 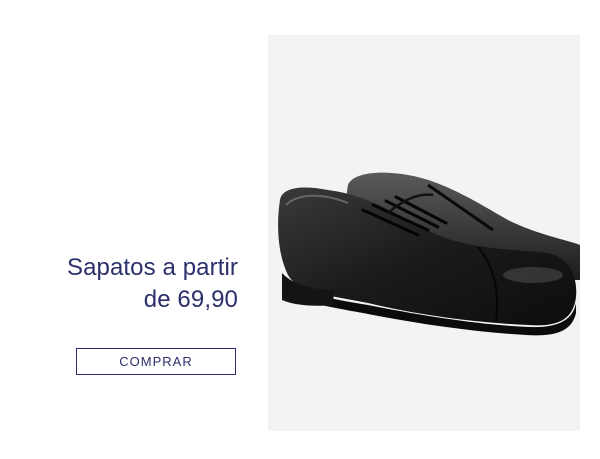 What do you see at coordinates (152, 267) in the screenshot?
I see `headline-line-1: Sapatos a partir` at bounding box center [152, 267].